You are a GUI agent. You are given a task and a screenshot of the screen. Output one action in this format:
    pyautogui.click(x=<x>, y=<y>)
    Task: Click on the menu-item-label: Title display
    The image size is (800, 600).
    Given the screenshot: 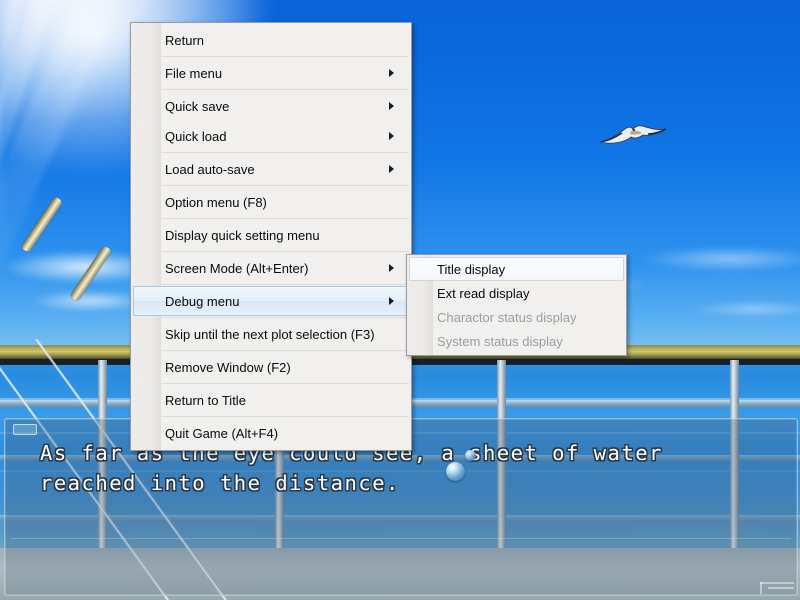 What is the action you would take?
    pyautogui.click(x=471, y=269)
    